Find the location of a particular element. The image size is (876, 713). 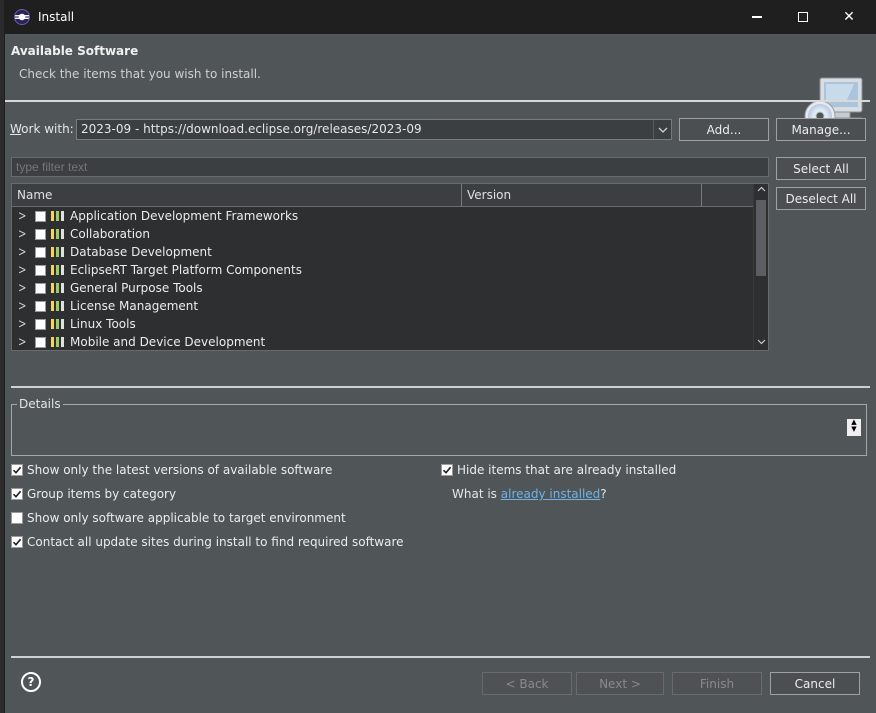

tree-row-label: EclipseRT Target Platform Components is located at coordinates (186, 270).